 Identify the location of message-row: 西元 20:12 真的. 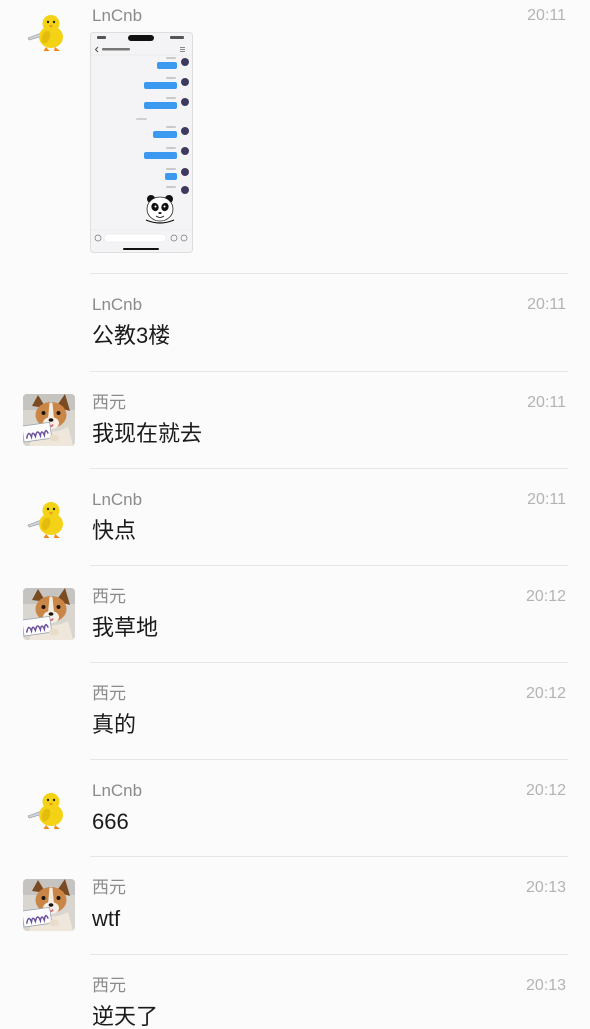
(295, 711).